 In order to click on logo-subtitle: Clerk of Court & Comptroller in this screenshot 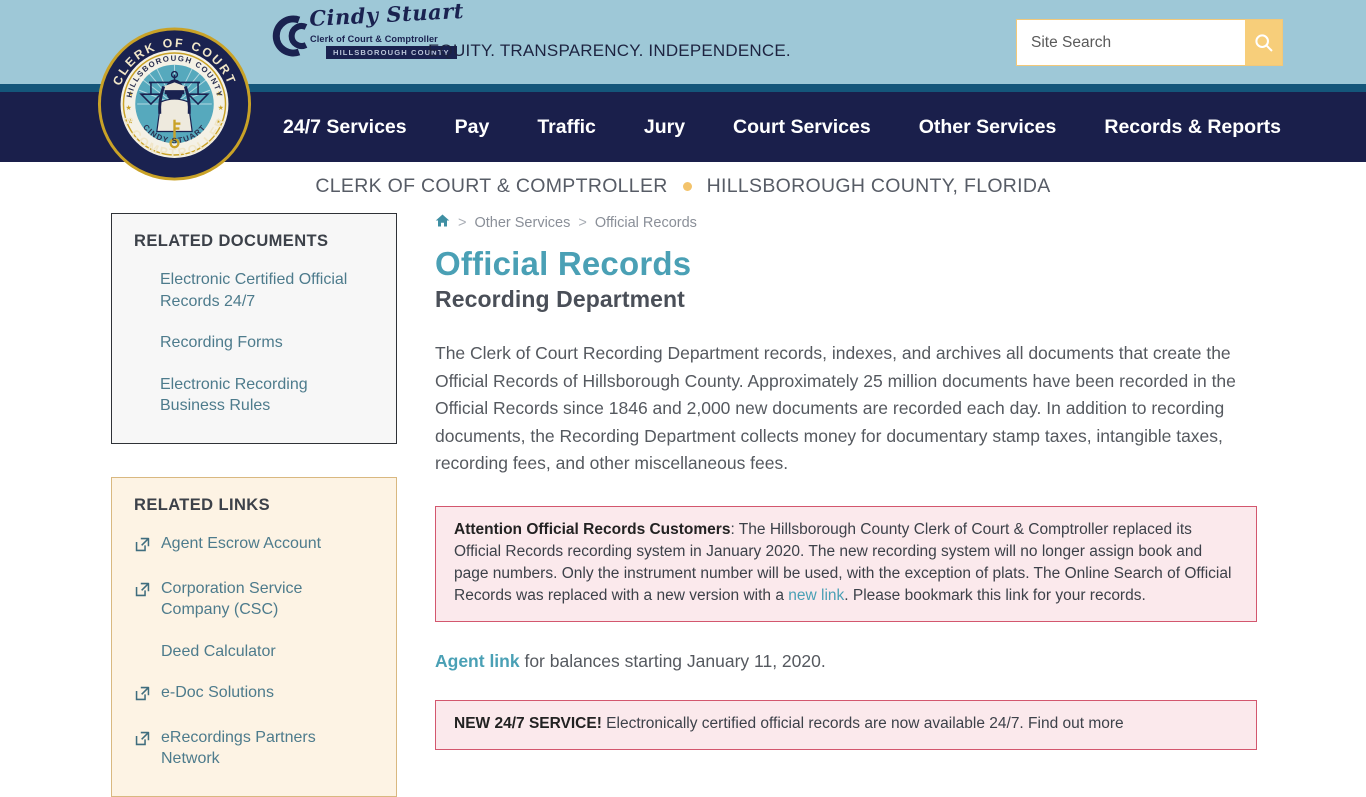, I will do `click(374, 39)`.